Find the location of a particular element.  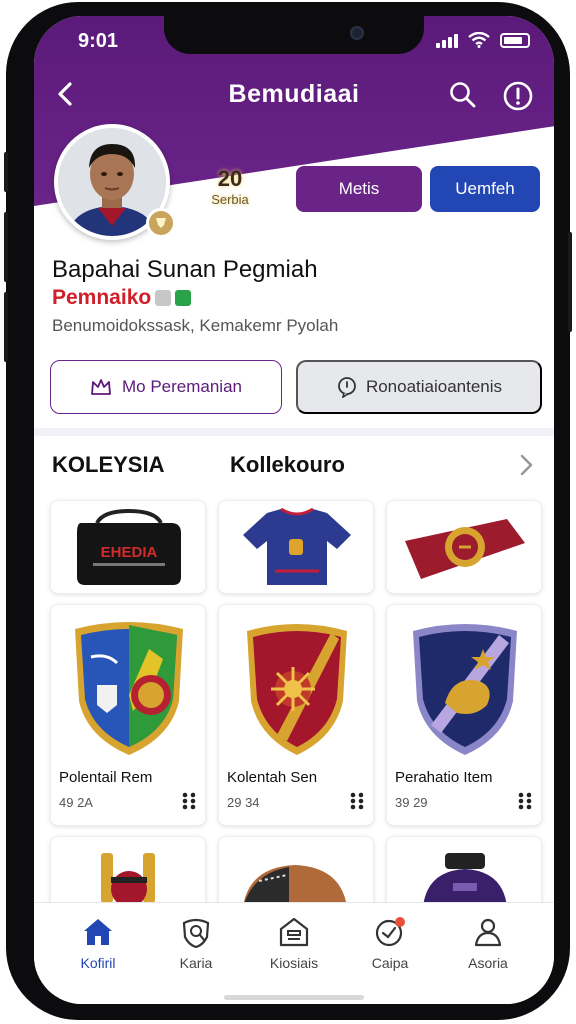

stat-block: 20 Serbia is located at coordinates (230, 186).